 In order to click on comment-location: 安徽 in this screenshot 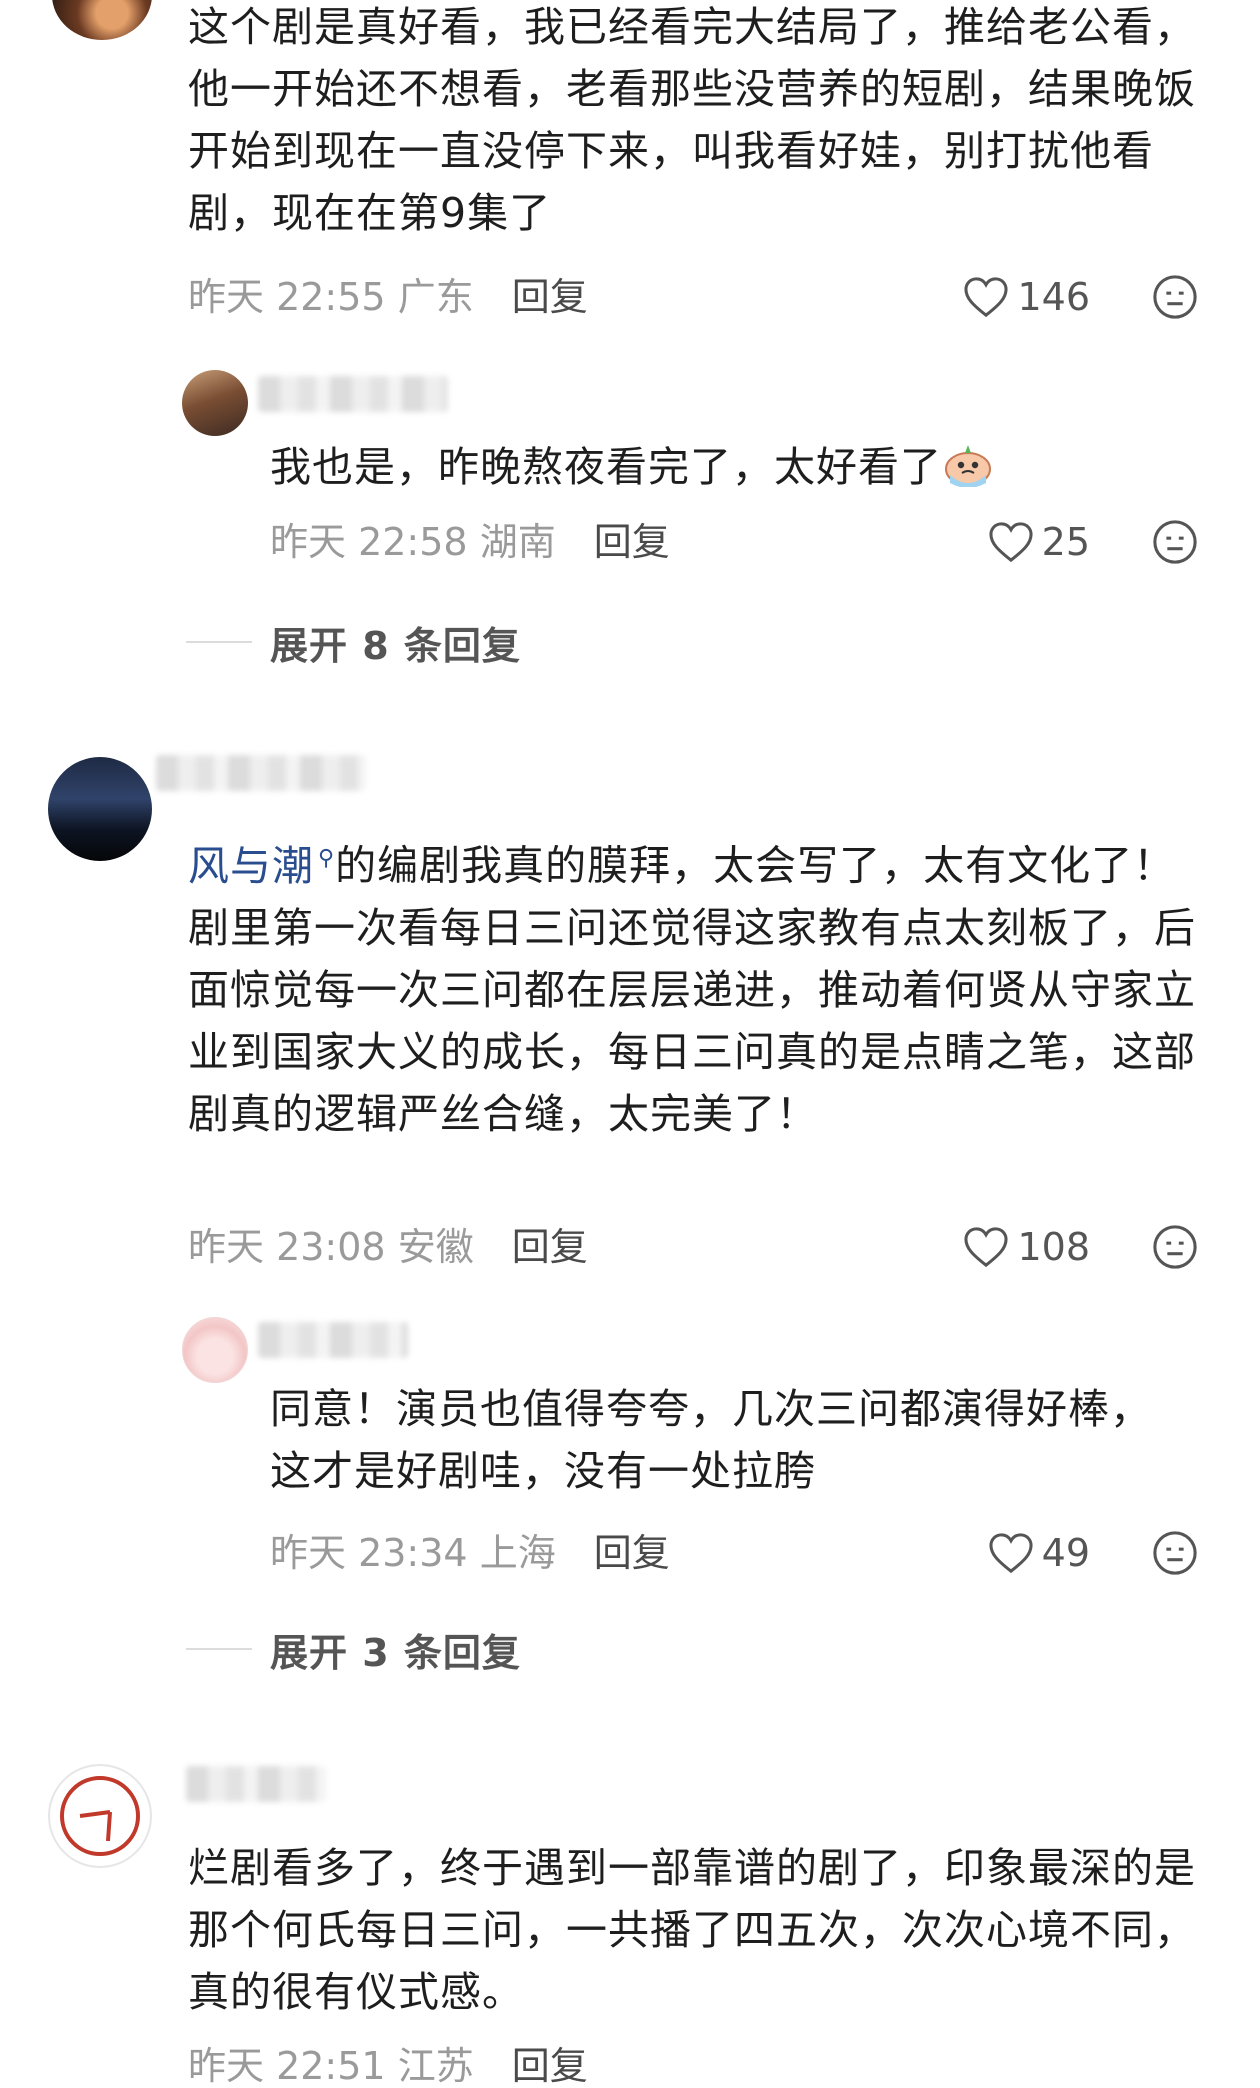, I will do `click(435, 1247)`.